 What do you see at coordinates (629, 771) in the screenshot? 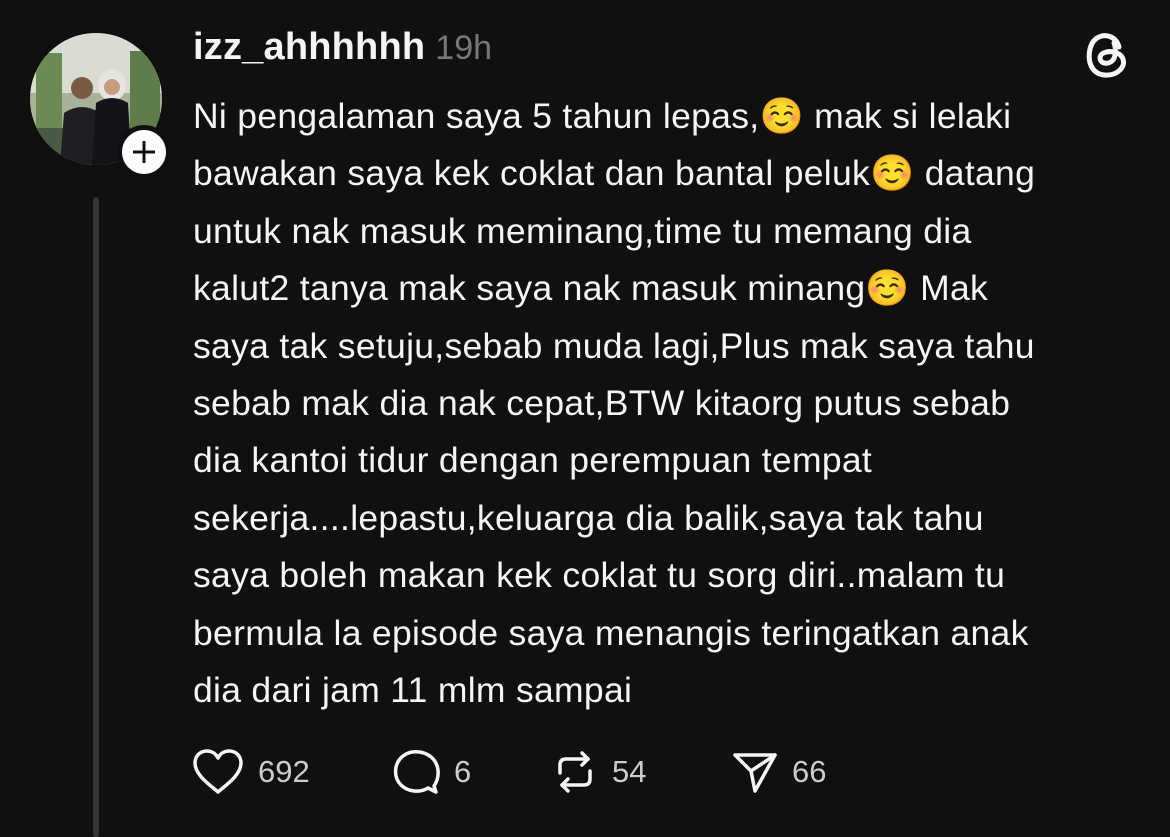
I see `repost-count: 54` at bounding box center [629, 771].